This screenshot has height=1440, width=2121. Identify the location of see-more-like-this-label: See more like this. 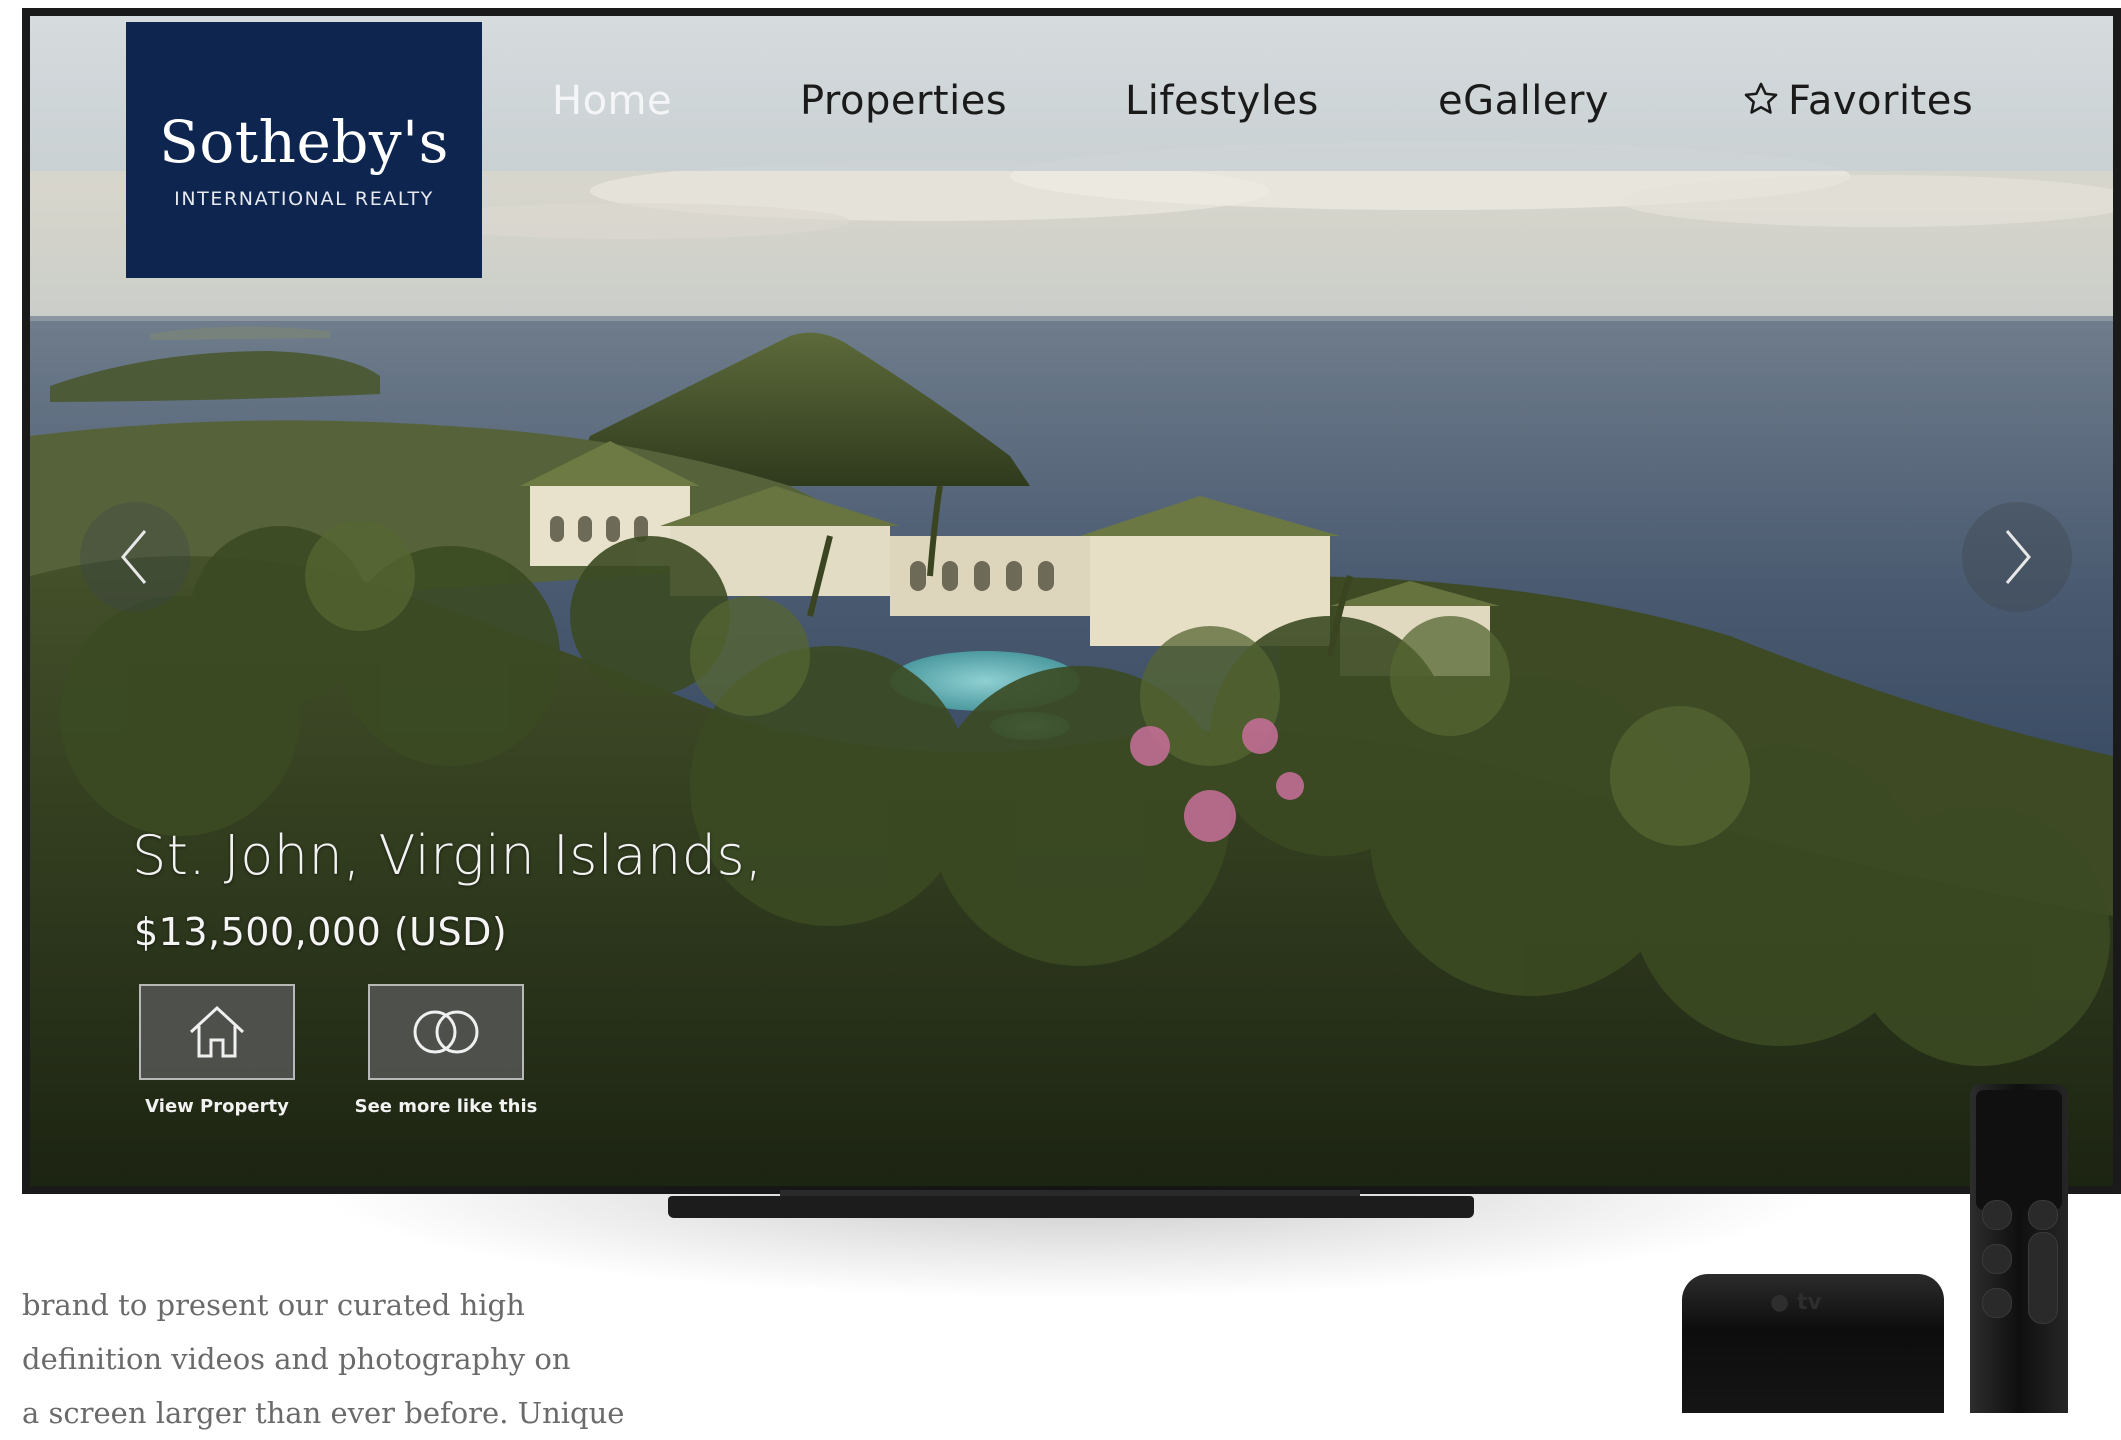
(446, 1106).